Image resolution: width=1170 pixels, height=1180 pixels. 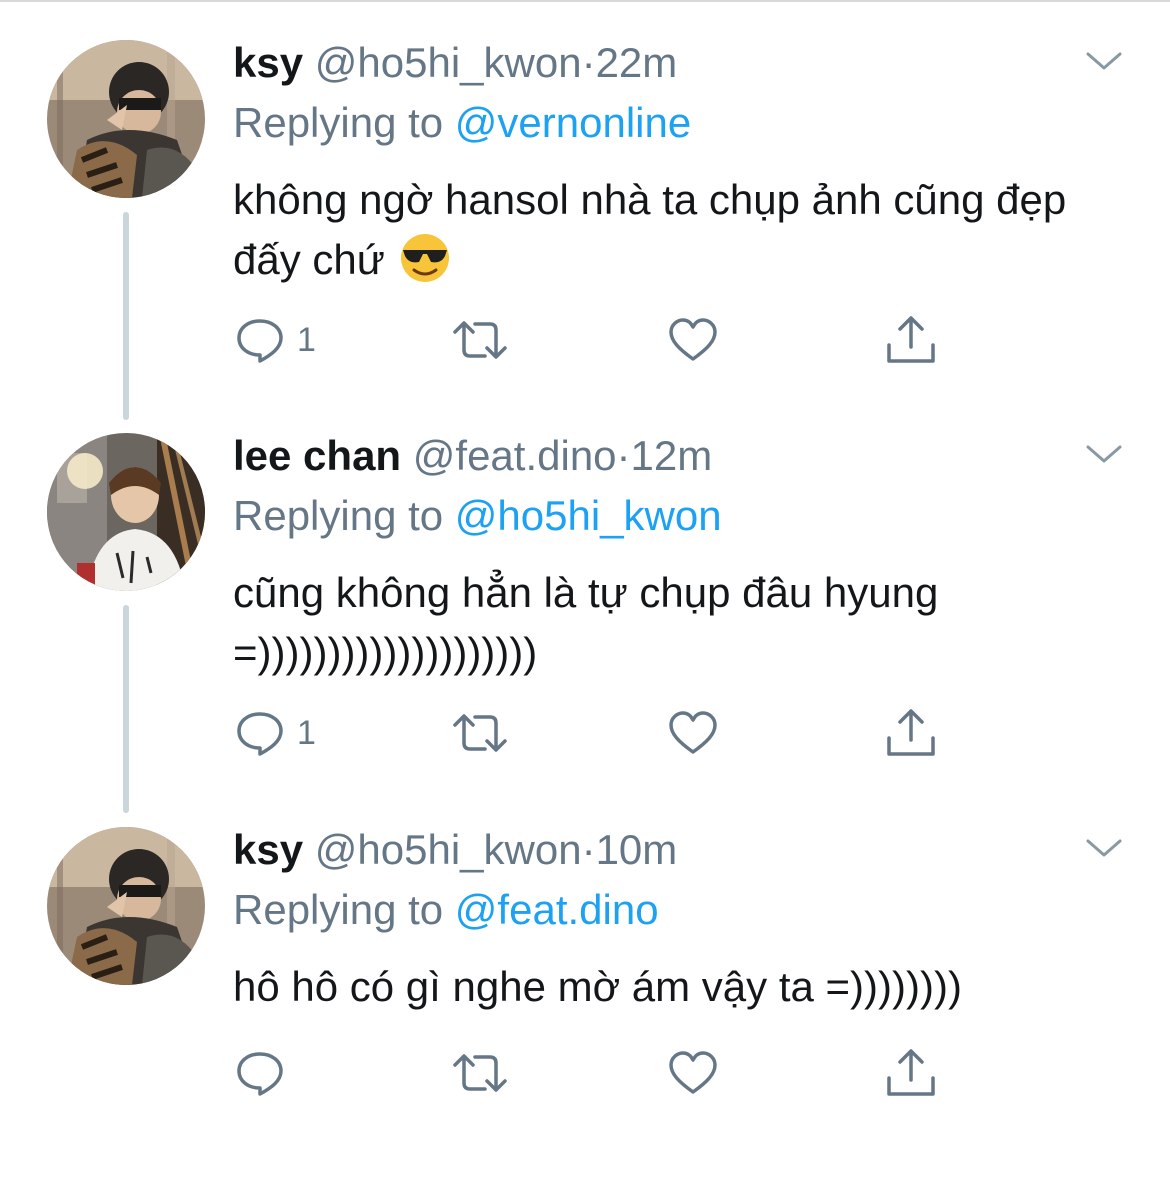 What do you see at coordinates (637, 849) in the screenshot?
I see `timestamp: 10m` at bounding box center [637, 849].